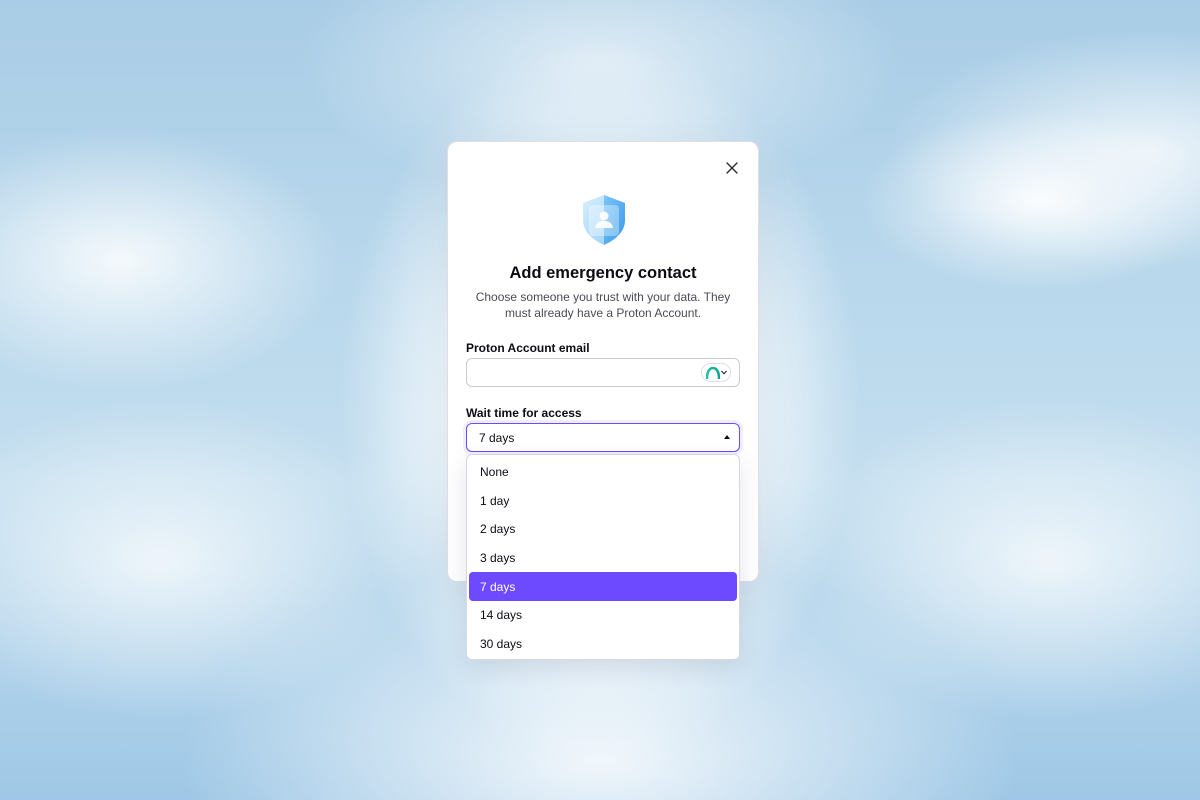  What do you see at coordinates (603, 273) in the screenshot?
I see `modal-title: Add emergency contact` at bounding box center [603, 273].